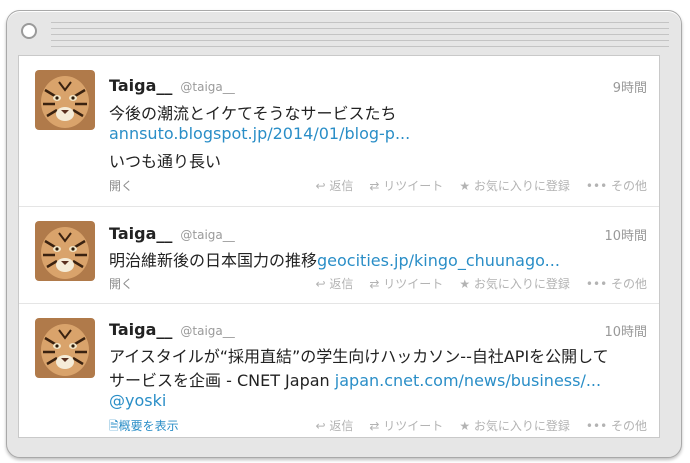 The image size is (690, 463). I want to click on summary-link: 🗎概要を表示, so click(144, 427).